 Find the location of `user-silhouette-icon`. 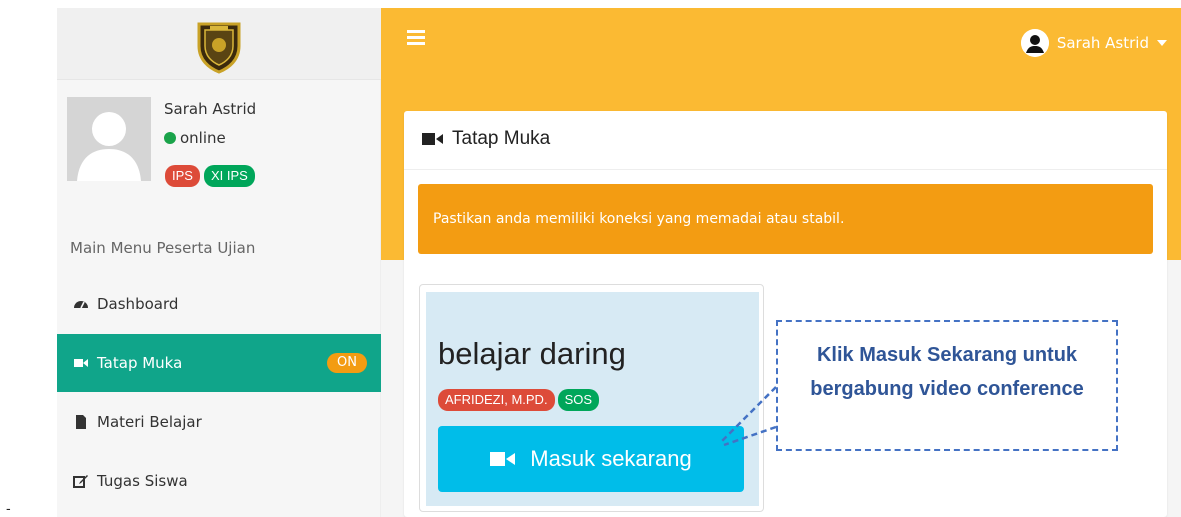

user-silhouette-icon is located at coordinates (109, 139).